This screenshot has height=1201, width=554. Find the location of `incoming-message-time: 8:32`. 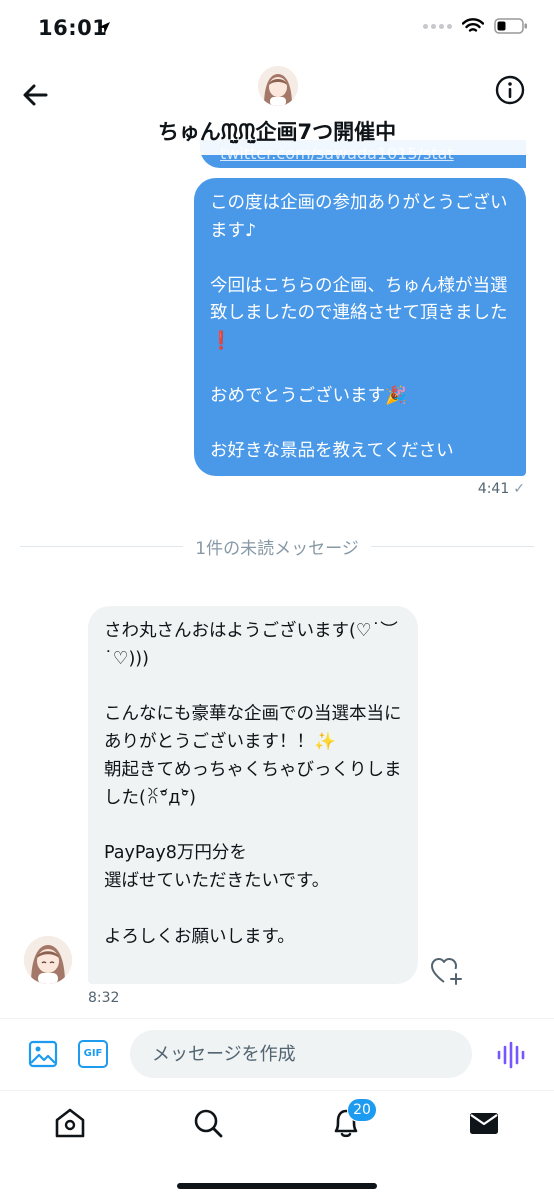

incoming-message-time: 8:32 is located at coordinates (104, 998).